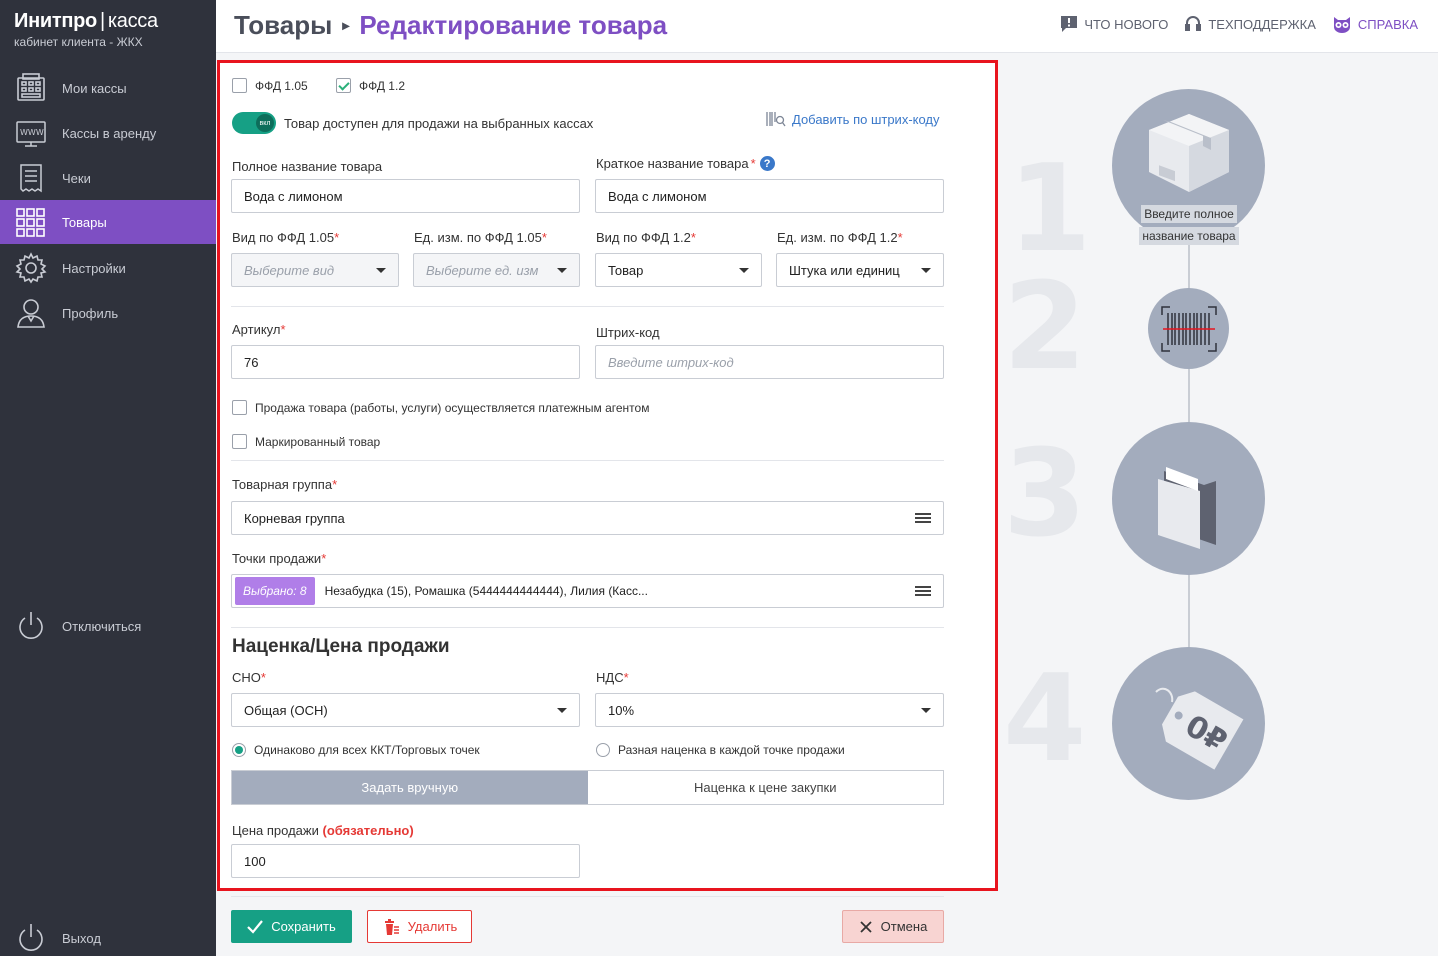  What do you see at coordinates (769, 196) in the screenshot?
I see `short-name-input: Вода с лимоном` at bounding box center [769, 196].